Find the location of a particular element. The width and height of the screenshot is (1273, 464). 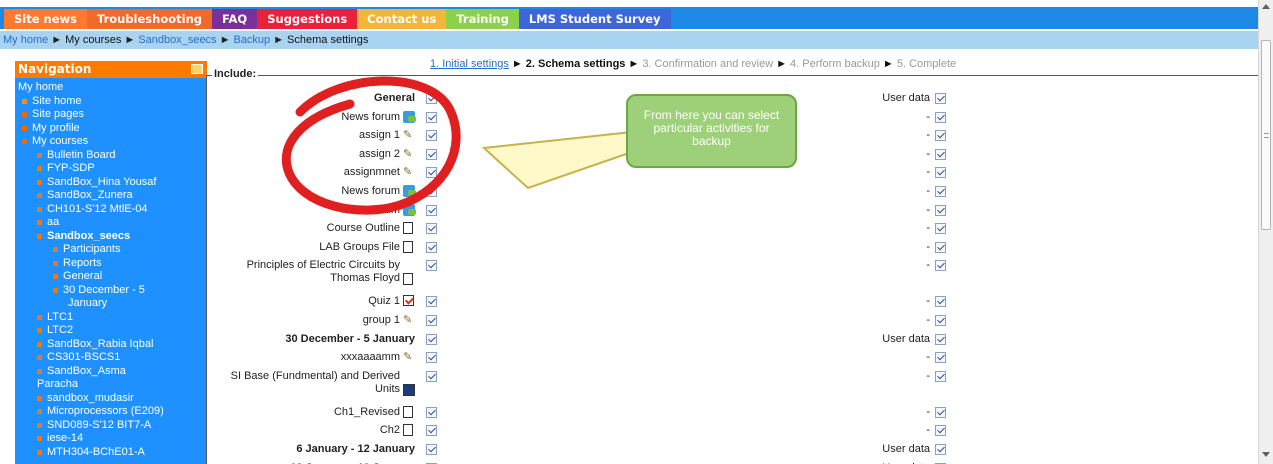

breadcrumb-backup: Backup is located at coordinates (251, 40).